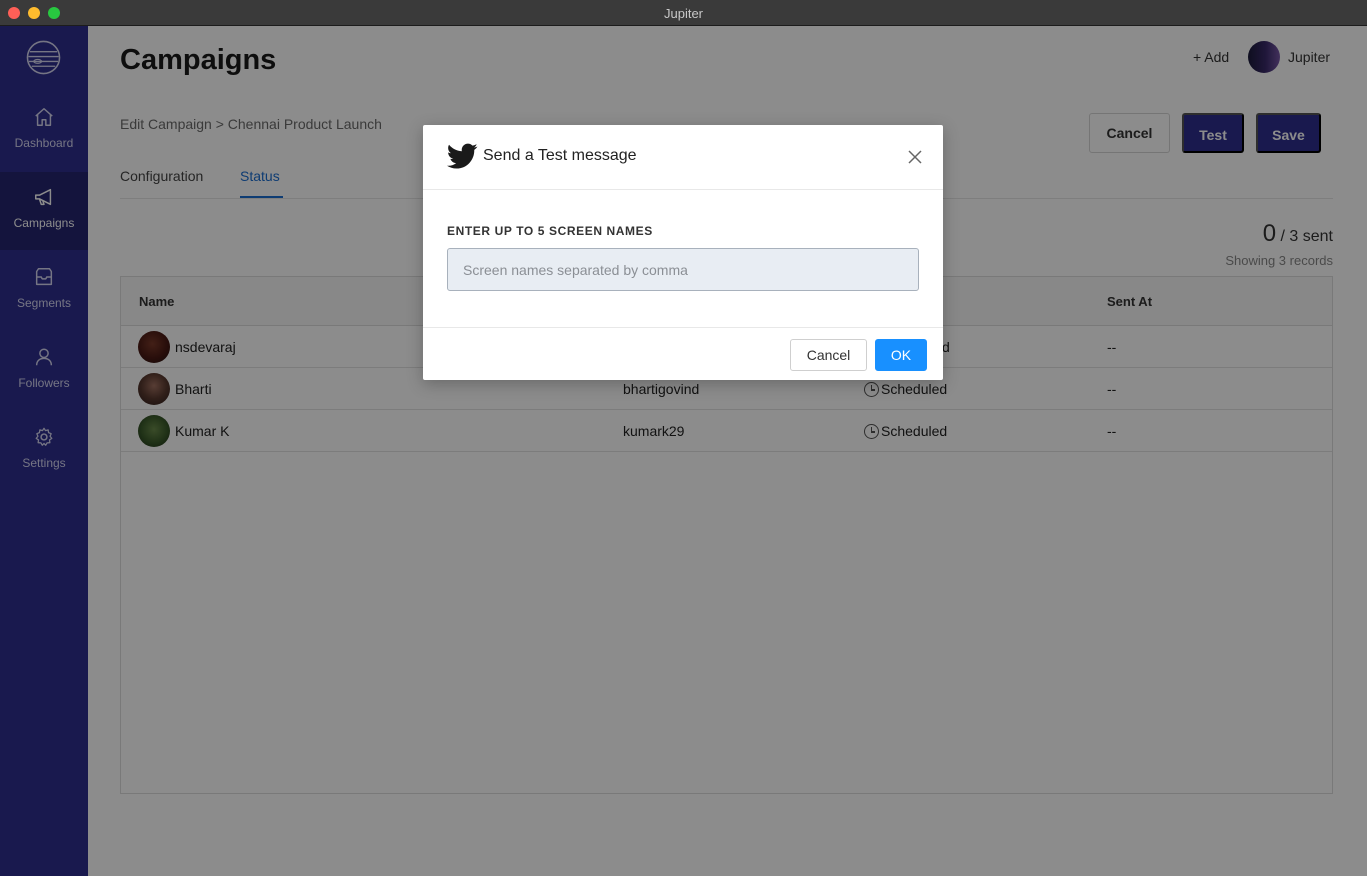 This screenshot has width=1367, height=876. I want to click on window-title: Jupiter, so click(683, 13).